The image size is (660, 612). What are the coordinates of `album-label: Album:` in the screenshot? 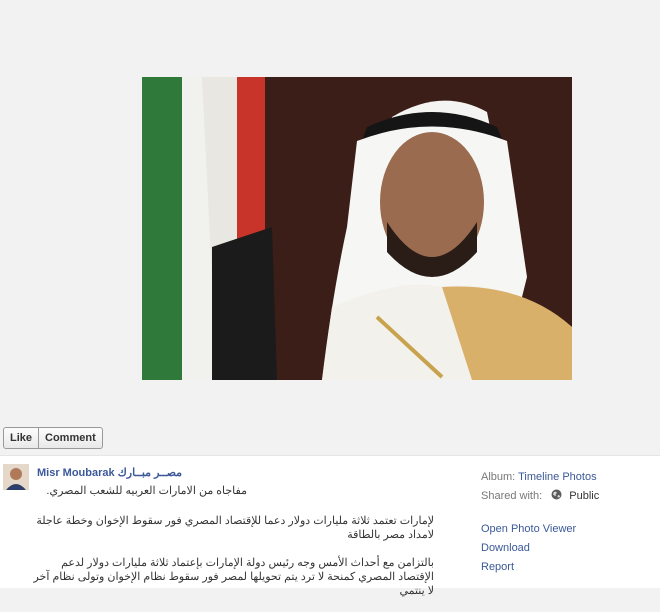 It's located at (498, 477).